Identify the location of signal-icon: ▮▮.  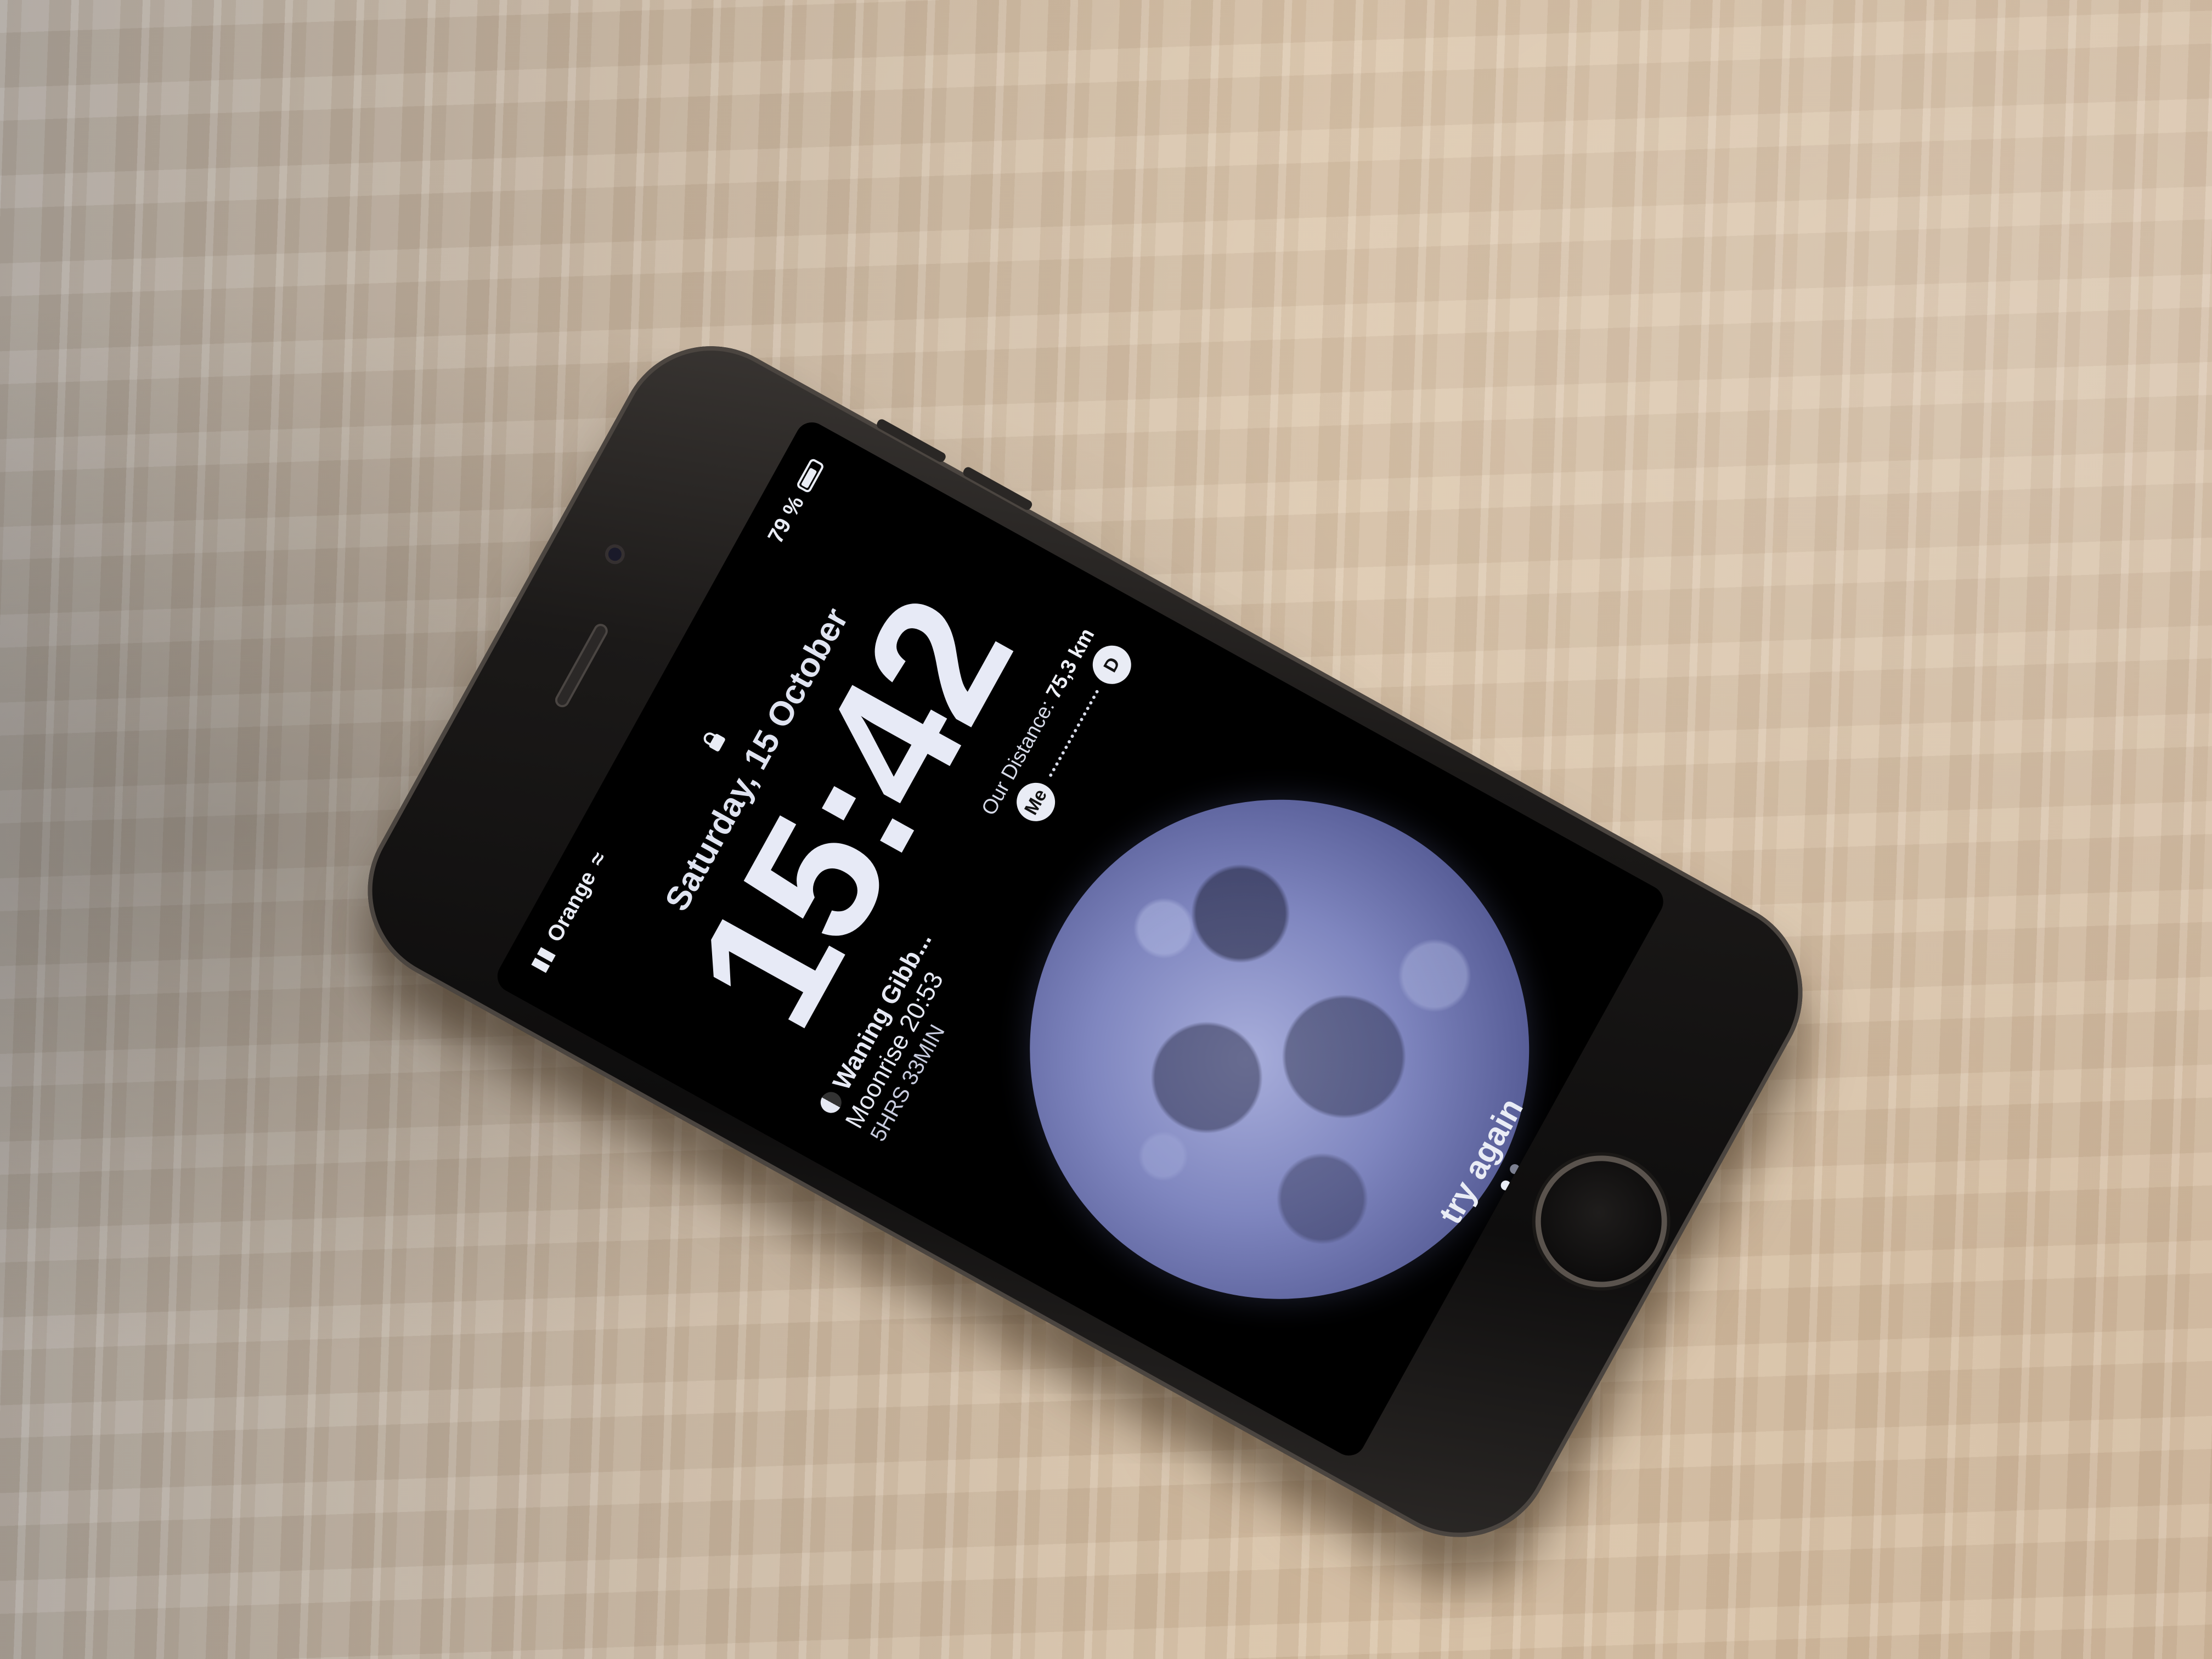
(543, 959).